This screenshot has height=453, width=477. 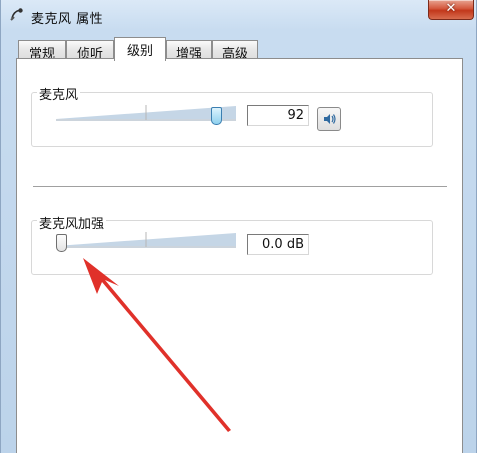 I want to click on tab-bar: 常规 侦听 级别 增强 高级, so click(x=241, y=49).